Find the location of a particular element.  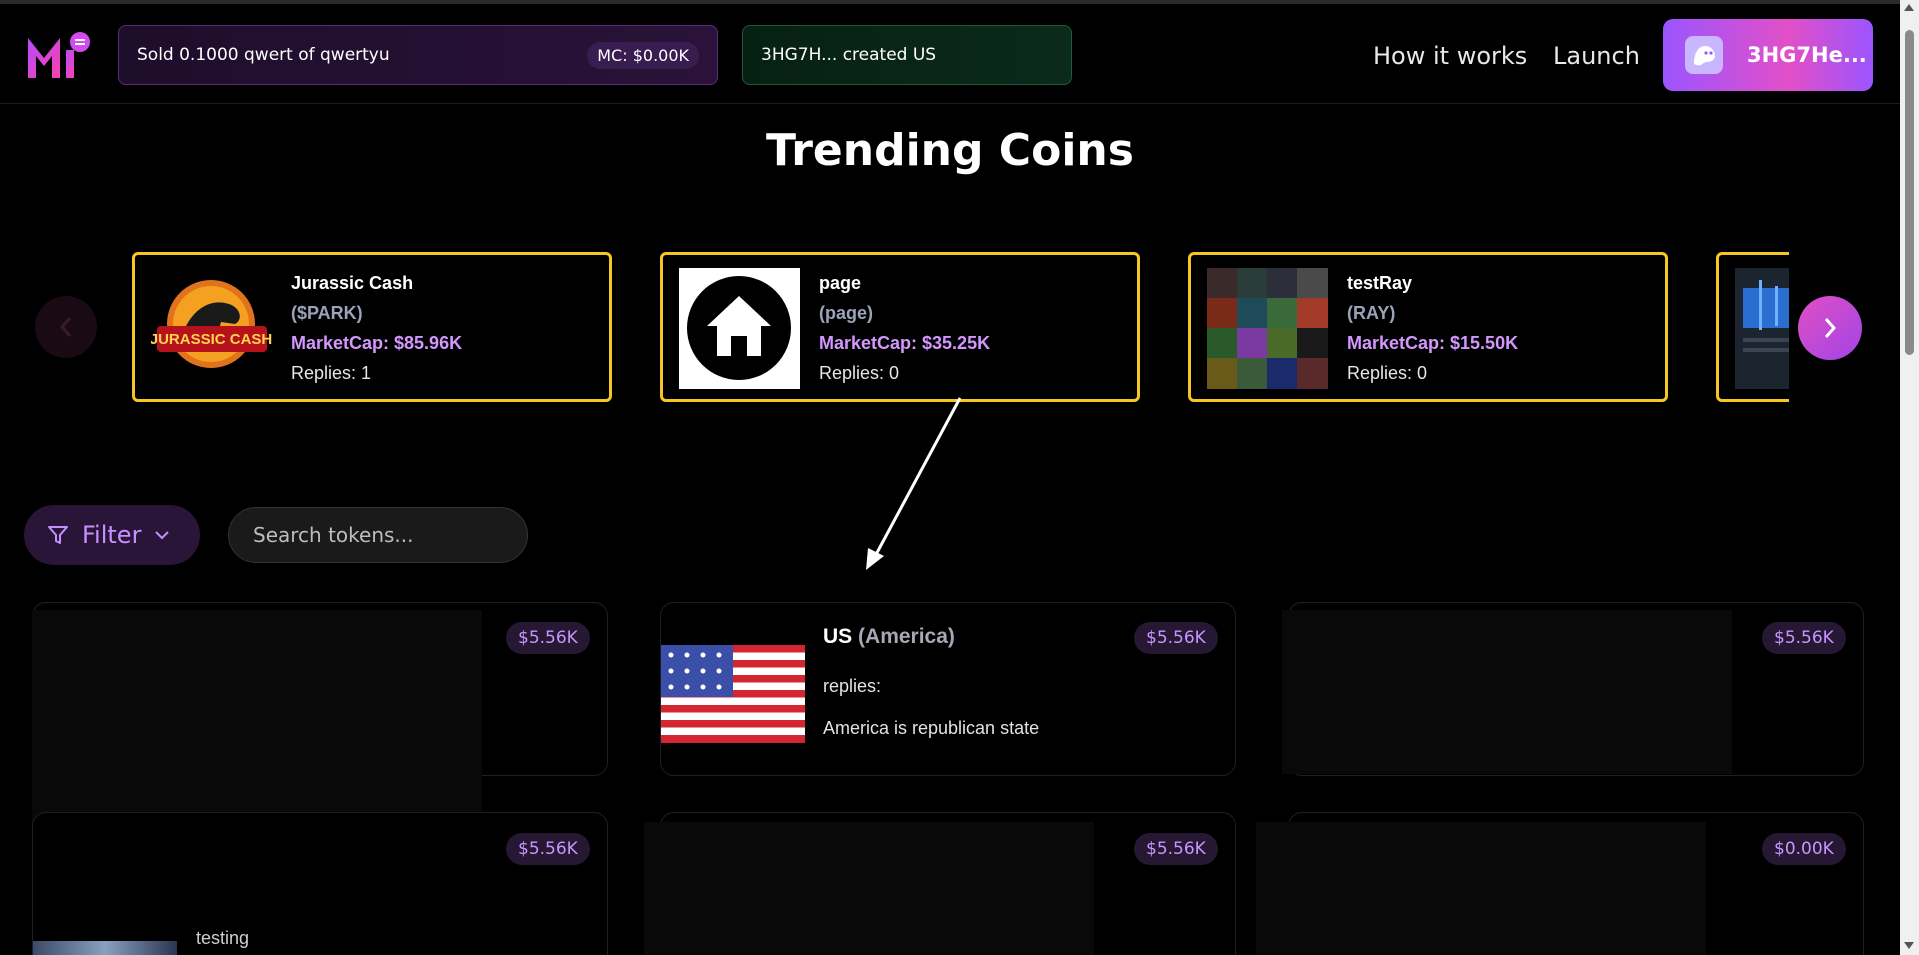

trending-card is located at coordinates (1752, 327).